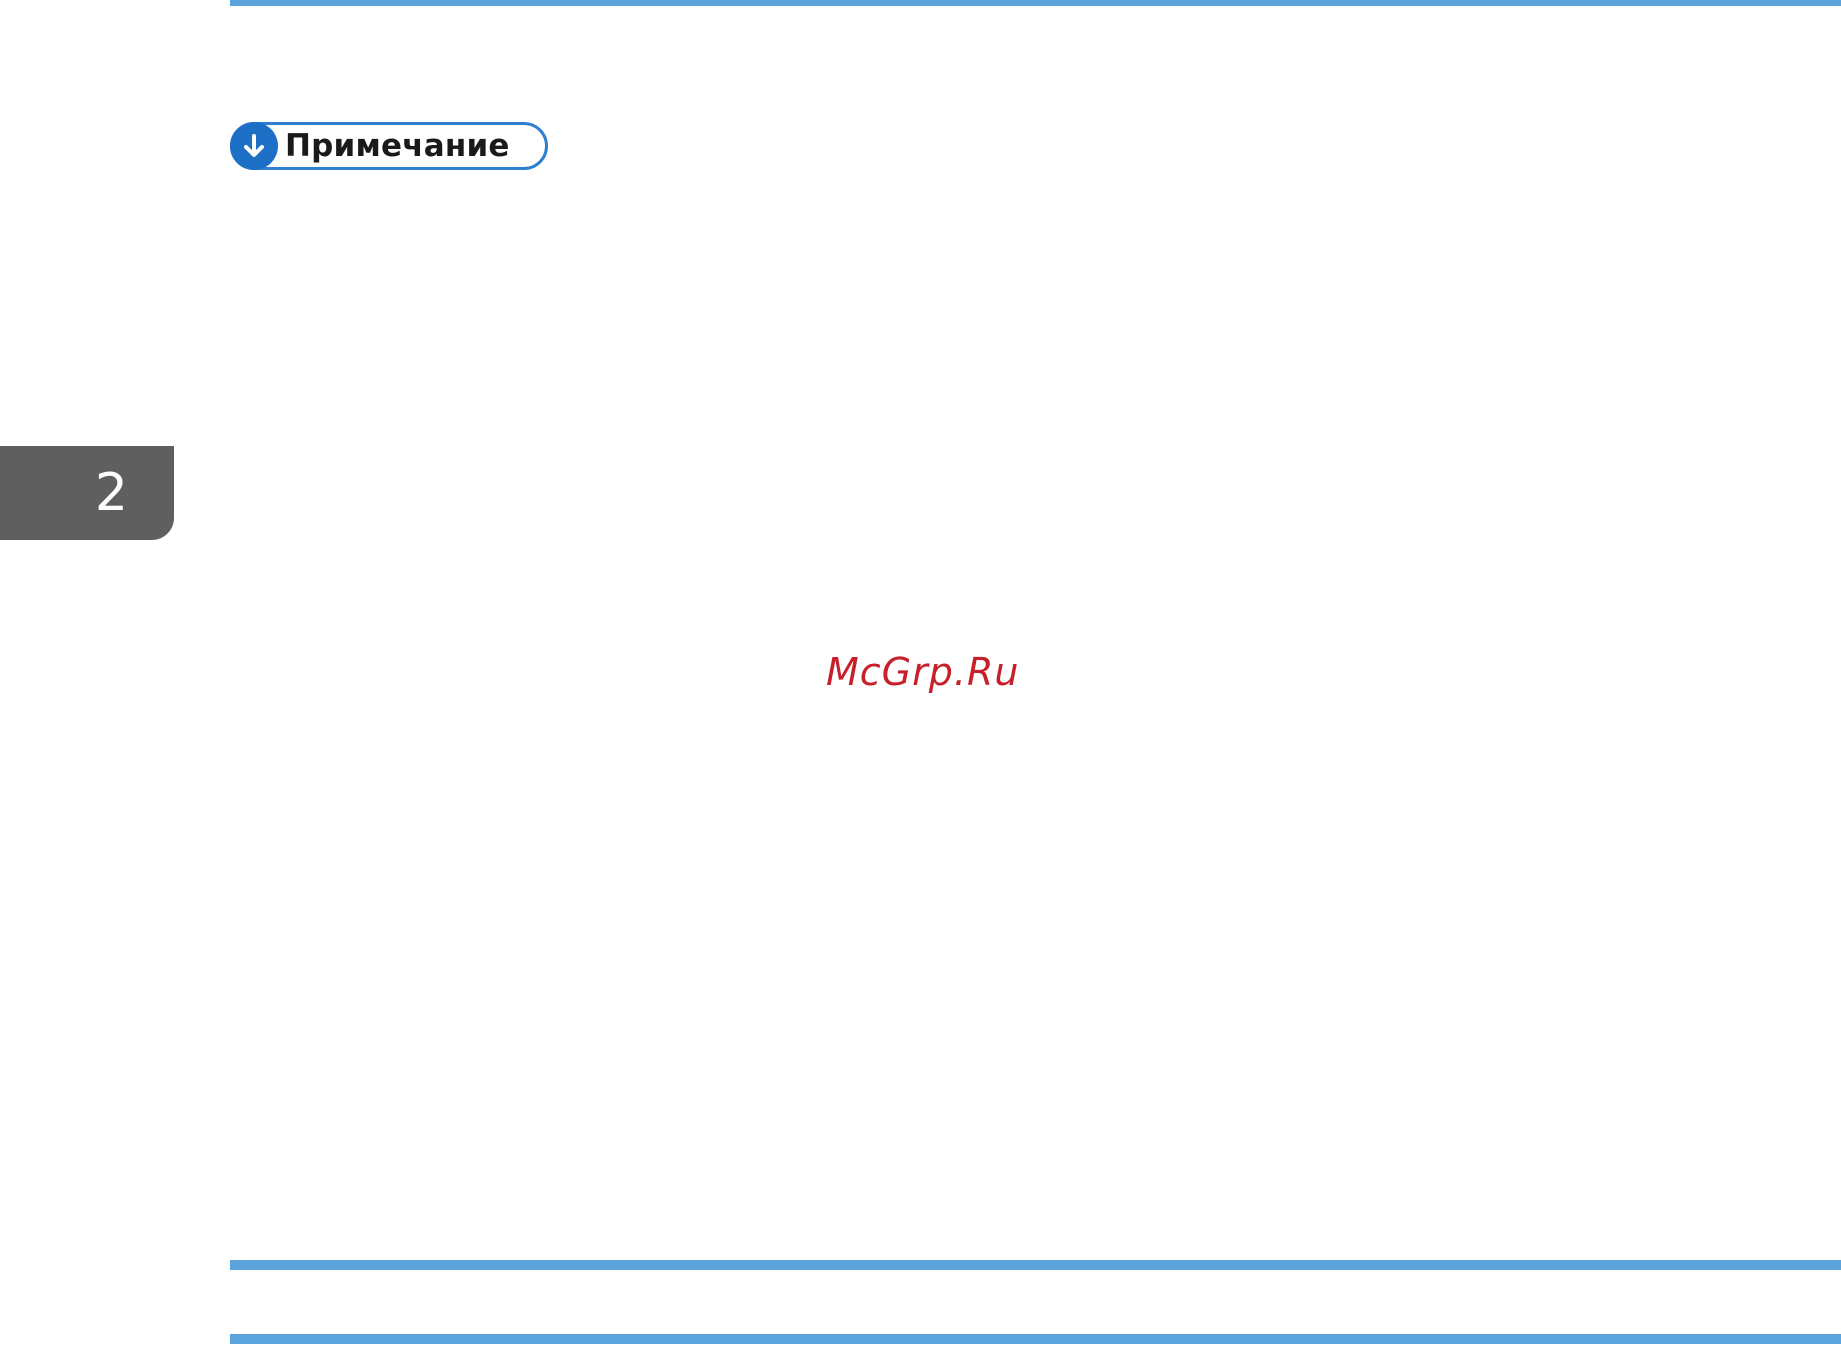 This screenshot has width=1841, height=1346. Describe the element at coordinates (254, 146) in the screenshot. I see `down-arrow-icon` at that location.